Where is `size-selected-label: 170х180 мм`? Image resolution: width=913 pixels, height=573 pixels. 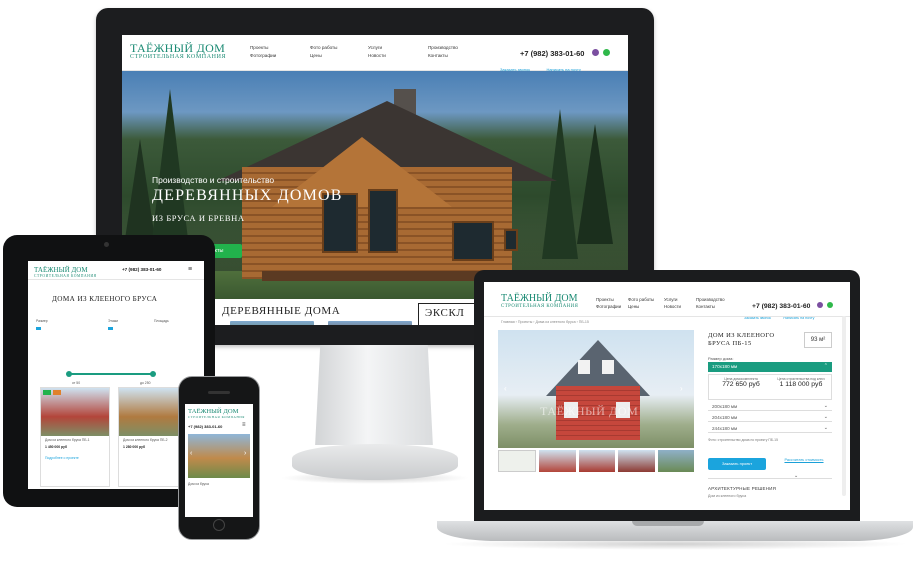 size-selected-label: 170х180 мм is located at coordinates (725, 366).